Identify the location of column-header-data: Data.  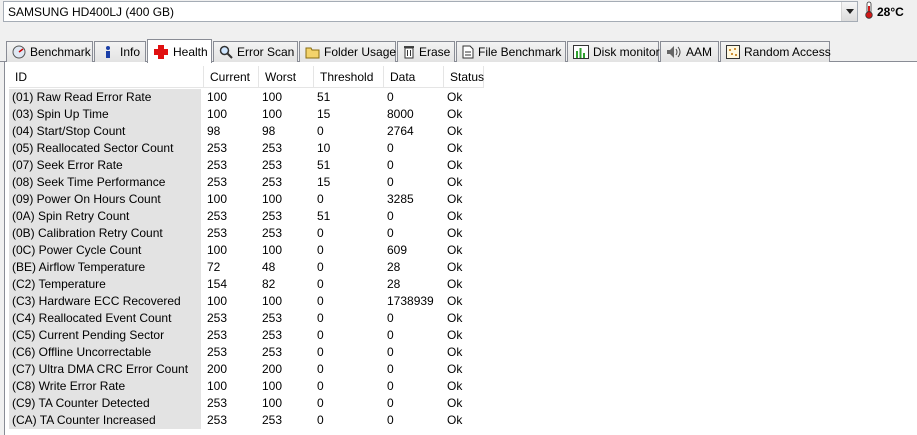
(414, 77).